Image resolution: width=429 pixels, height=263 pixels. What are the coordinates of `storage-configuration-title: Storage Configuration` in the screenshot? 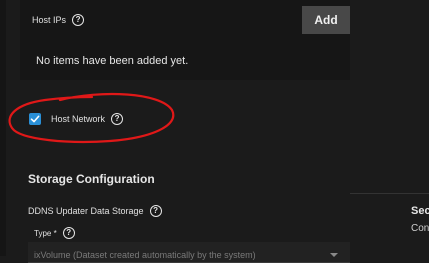 It's located at (91, 179).